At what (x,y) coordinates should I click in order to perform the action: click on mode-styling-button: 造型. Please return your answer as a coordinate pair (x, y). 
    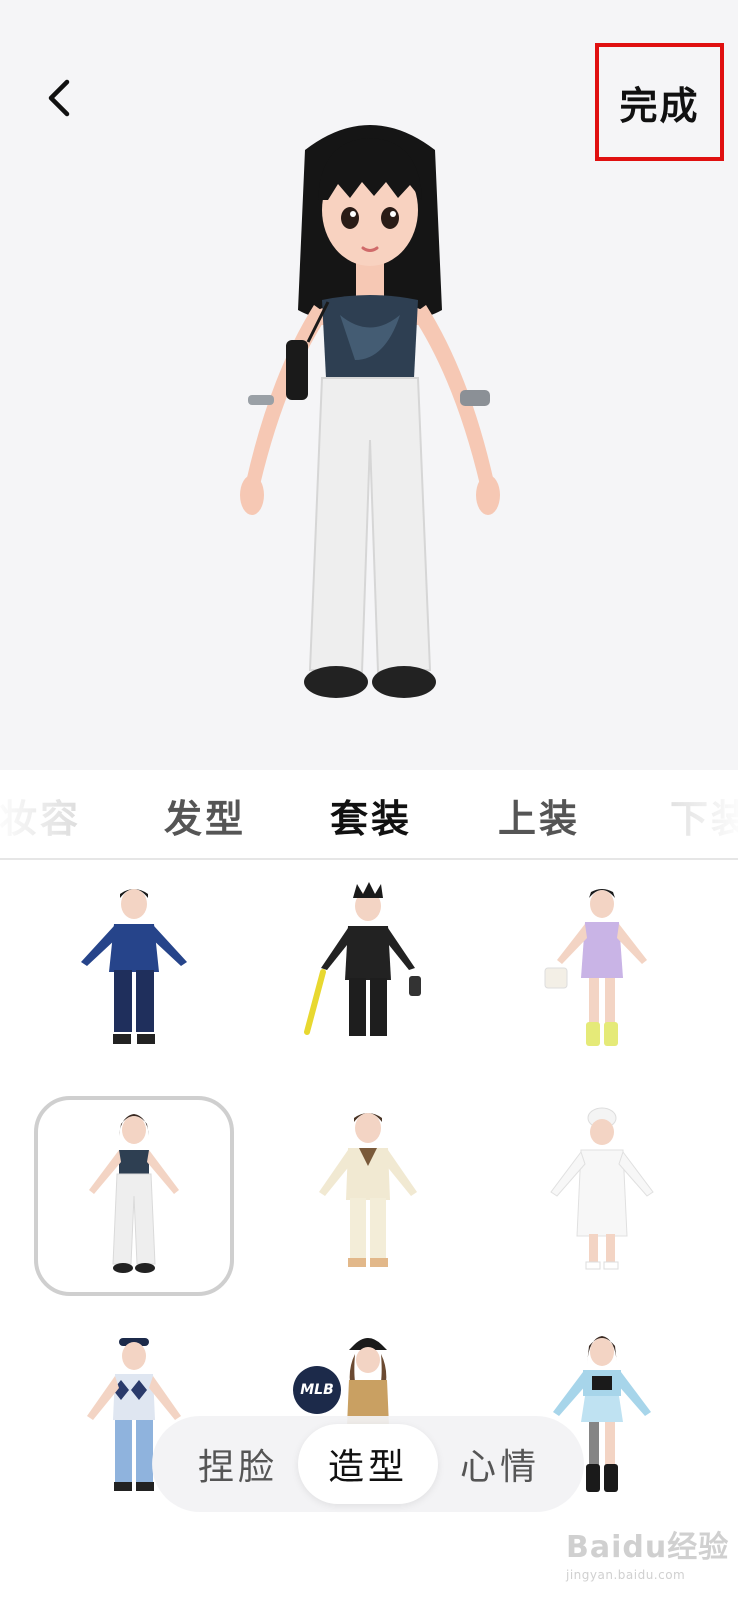
    Looking at the image, I should click on (368, 1464).